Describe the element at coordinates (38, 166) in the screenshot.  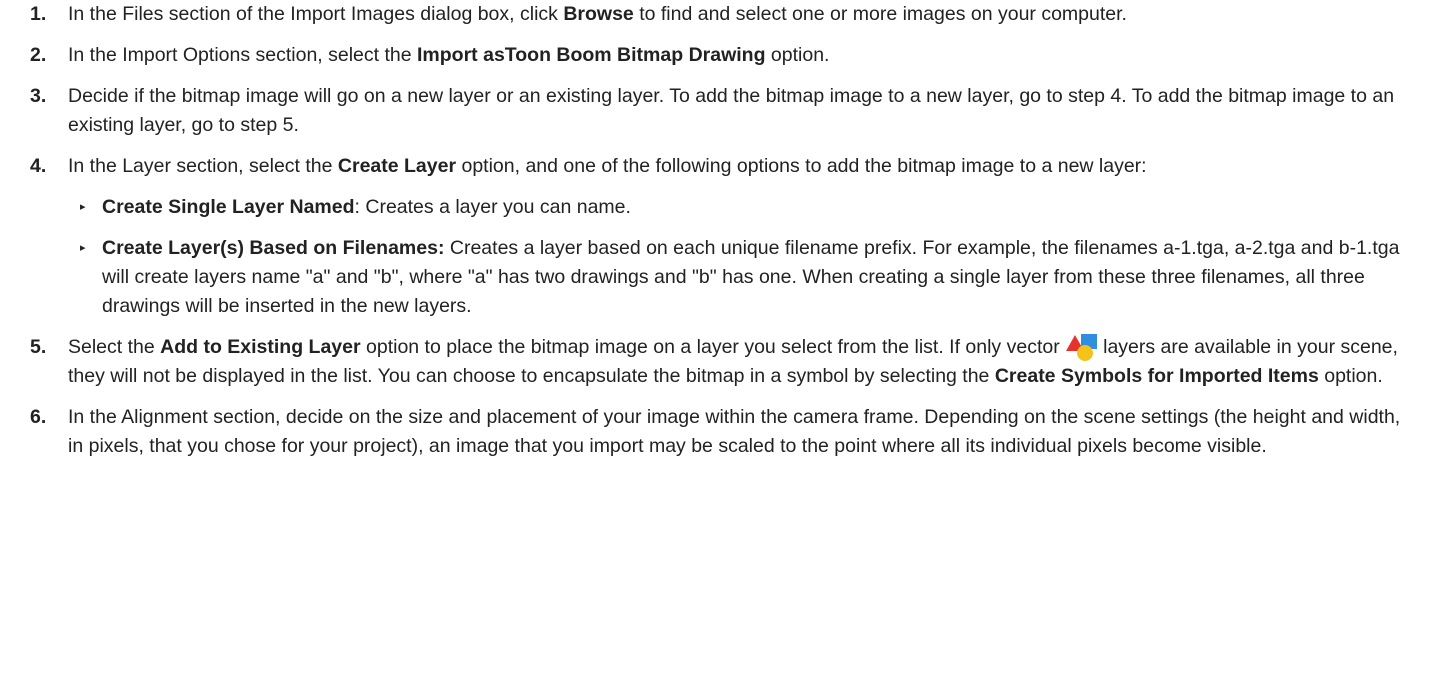
I see `step-number: 4.` at that location.